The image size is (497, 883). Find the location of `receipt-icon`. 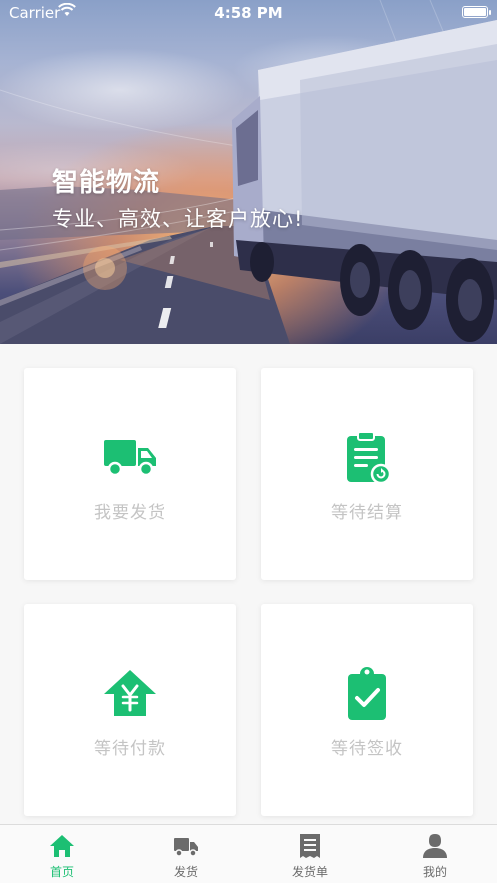

receipt-icon is located at coordinates (310, 846).